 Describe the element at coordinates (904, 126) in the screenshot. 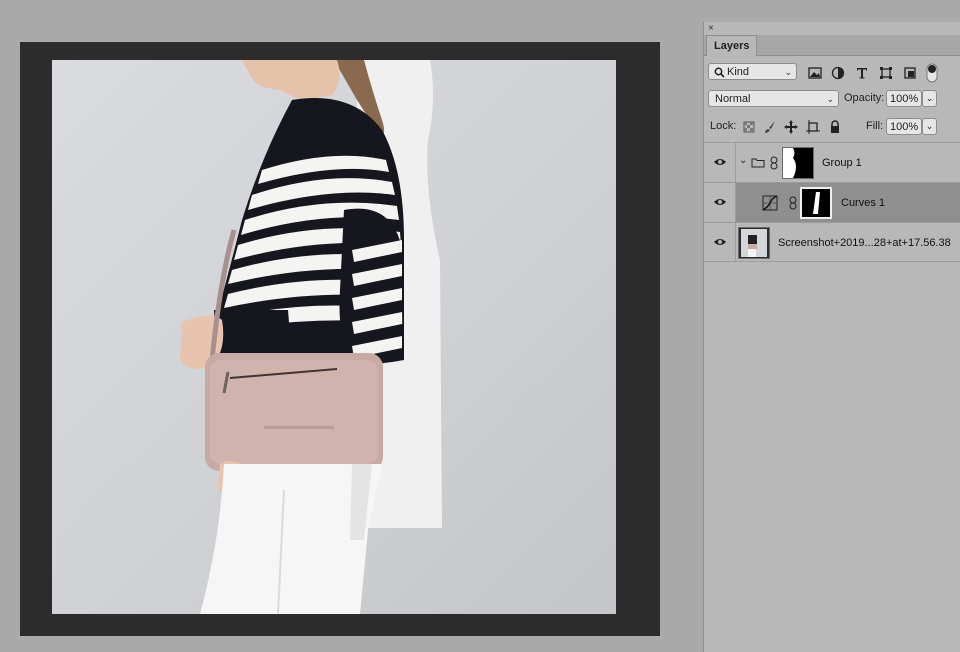

I see `fill-input: 100%` at that location.